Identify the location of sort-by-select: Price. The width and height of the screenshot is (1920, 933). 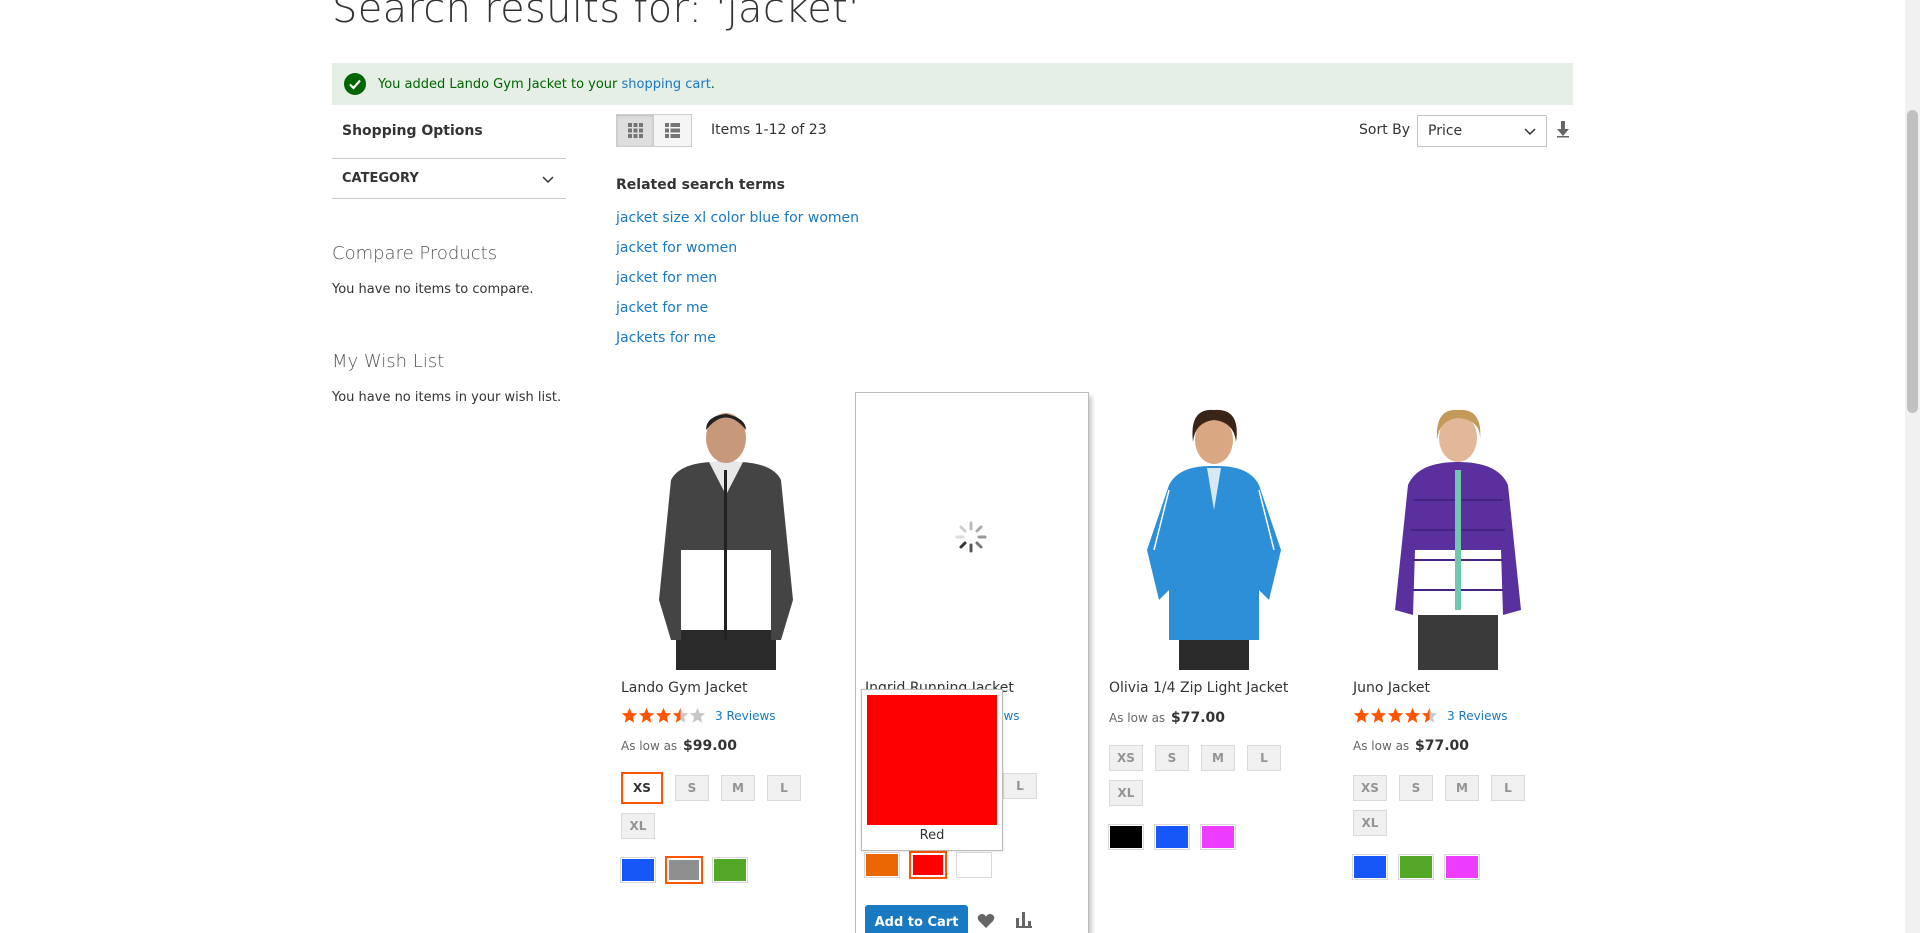
(1482, 131).